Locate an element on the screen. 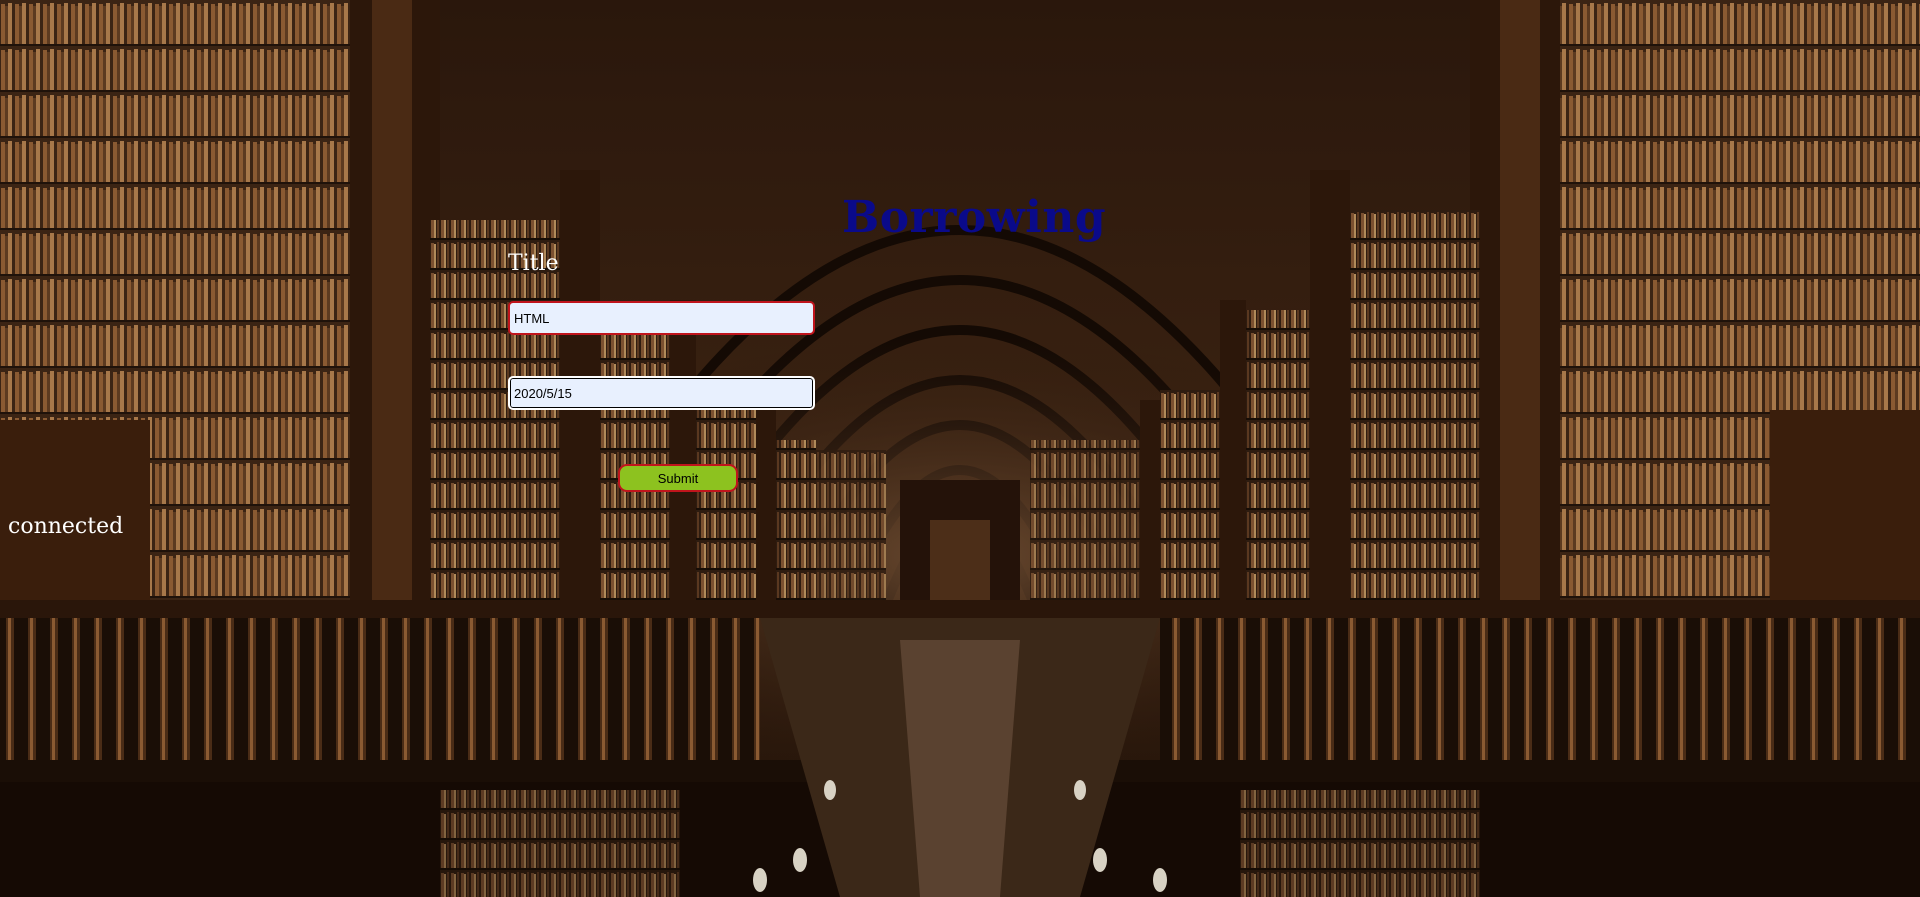  title-input is located at coordinates (661, 318).